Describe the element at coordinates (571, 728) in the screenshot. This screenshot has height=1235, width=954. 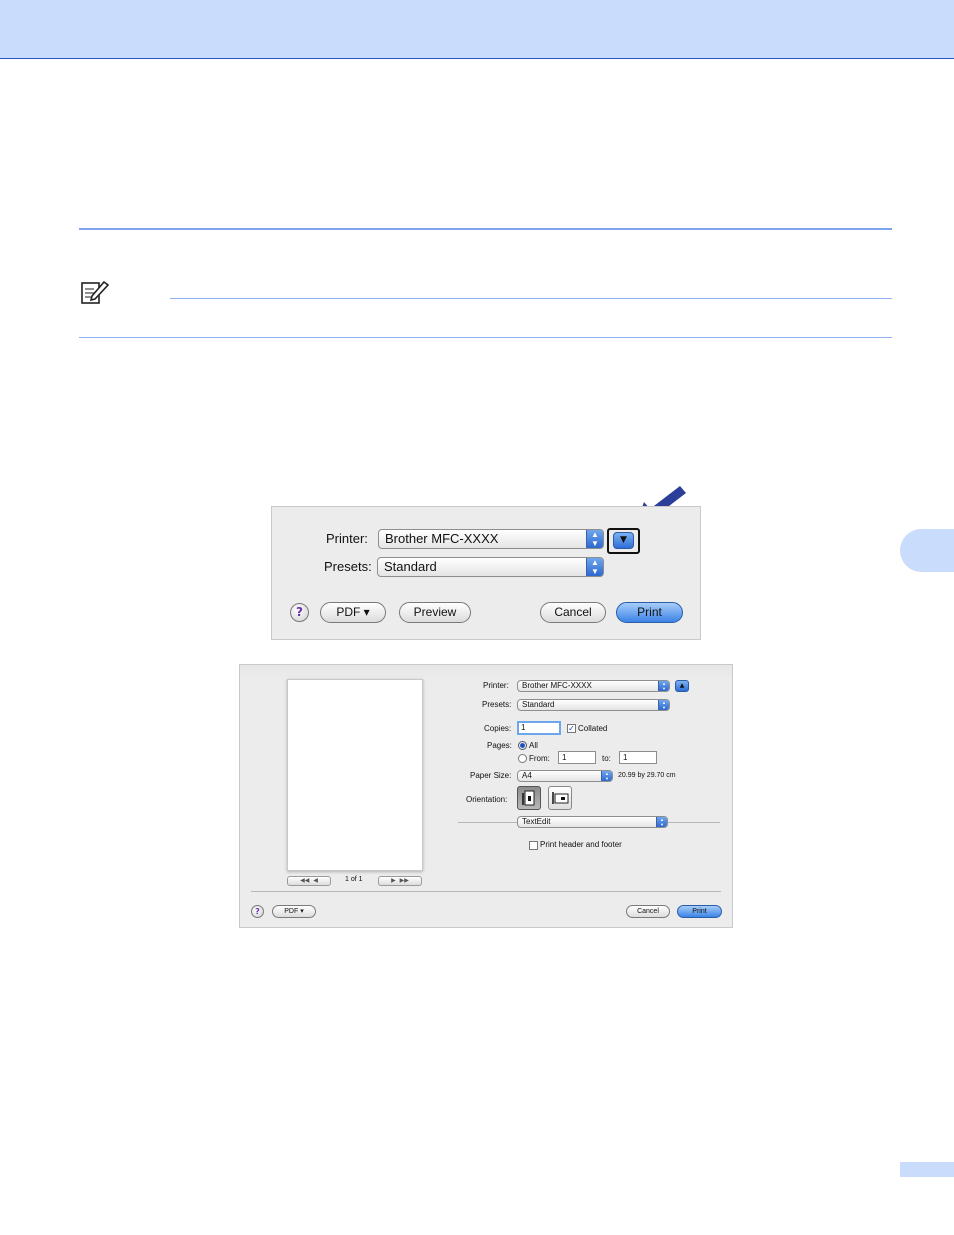
I see `collated-checkbox: ✓` at that location.